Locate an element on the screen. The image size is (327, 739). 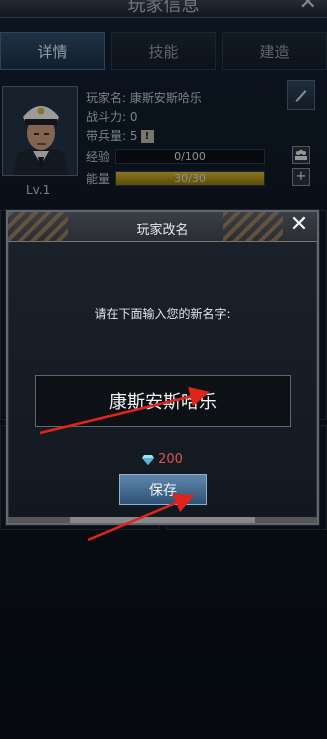
cost-value: 200 is located at coordinates (170, 459).